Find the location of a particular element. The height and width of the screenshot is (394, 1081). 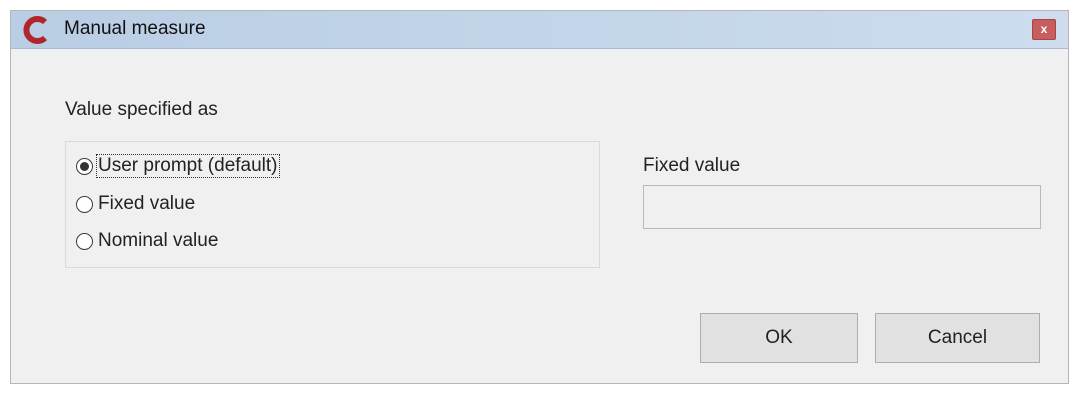

close-button: x is located at coordinates (1044, 29).